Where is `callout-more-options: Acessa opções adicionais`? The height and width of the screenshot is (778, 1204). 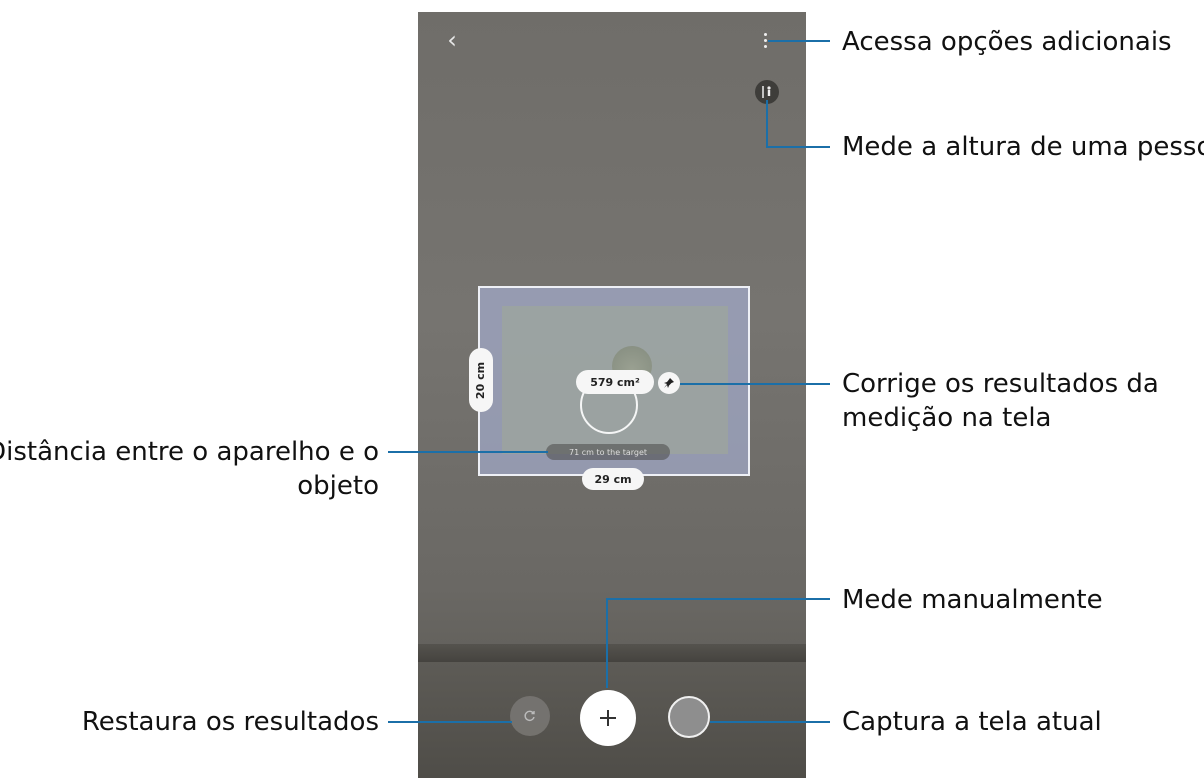 callout-more-options: Acessa opções adicionais is located at coordinates (1007, 42).